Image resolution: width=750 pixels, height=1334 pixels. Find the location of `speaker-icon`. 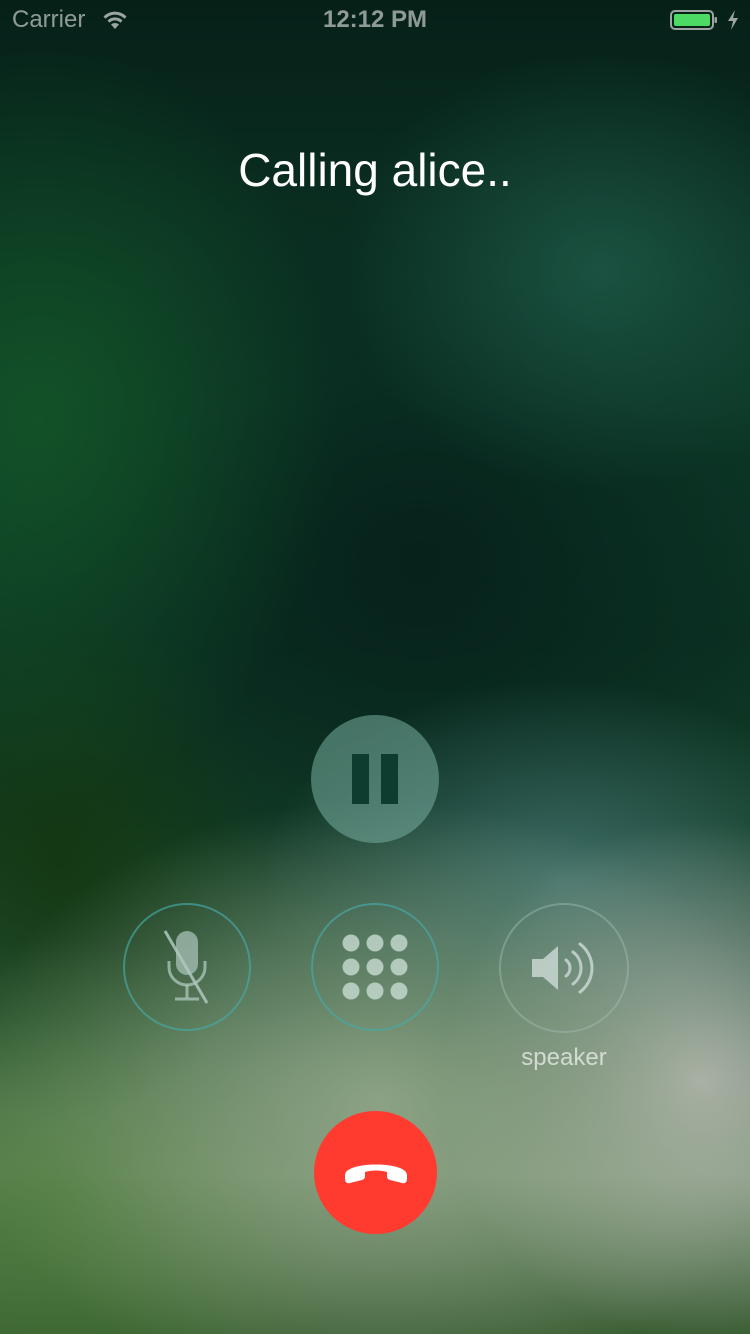

speaker-icon is located at coordinates (563, 968).